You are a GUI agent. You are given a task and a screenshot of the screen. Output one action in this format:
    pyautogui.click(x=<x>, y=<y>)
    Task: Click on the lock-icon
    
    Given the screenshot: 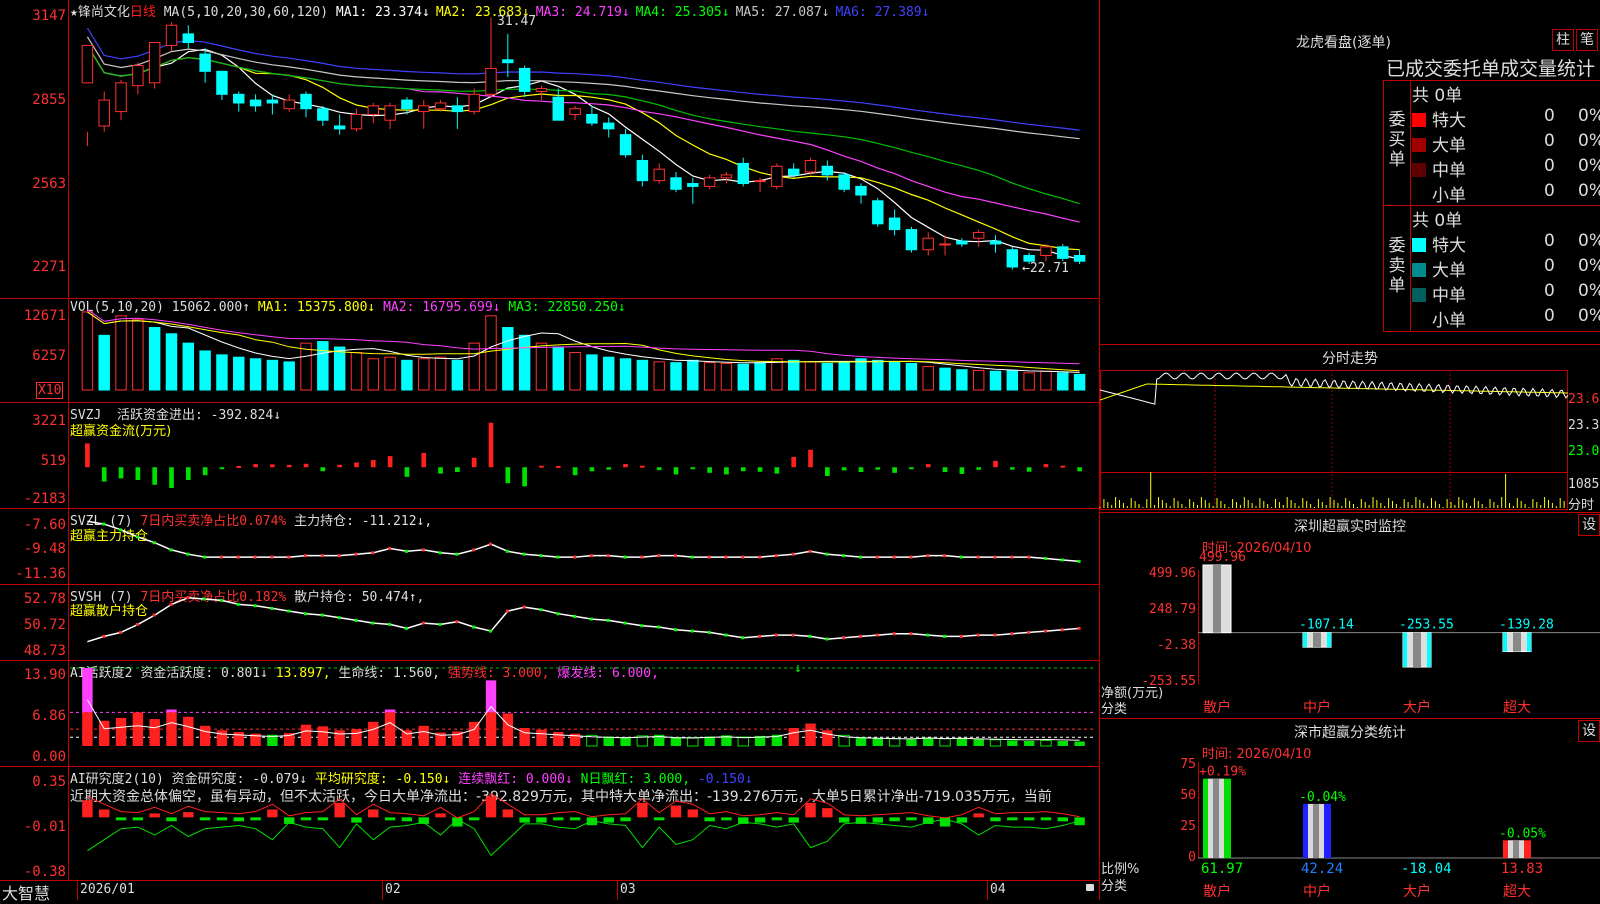 What is the action you would take?
    pyautogui.click(x=1090, y=887)
    